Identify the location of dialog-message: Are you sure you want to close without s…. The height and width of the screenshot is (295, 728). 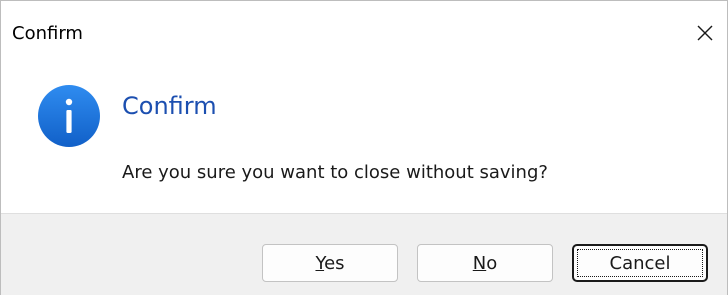
(335, 172).